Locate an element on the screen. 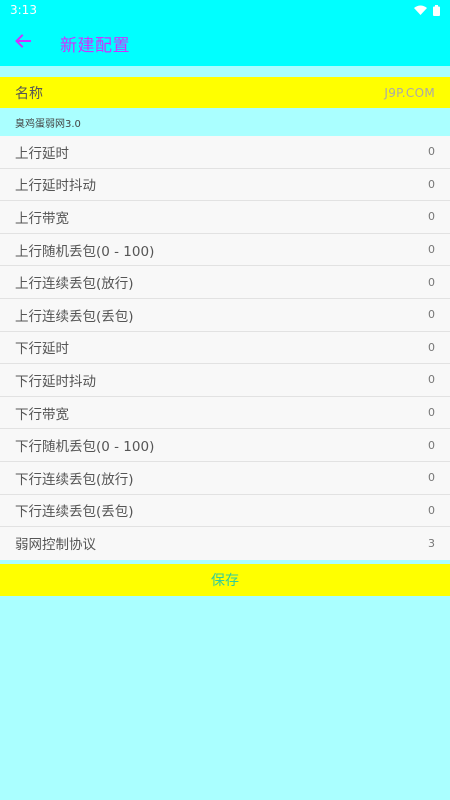 This screenshot has height=800, width=450. save-button-label: 保存 is located at coordinates (225, 581).